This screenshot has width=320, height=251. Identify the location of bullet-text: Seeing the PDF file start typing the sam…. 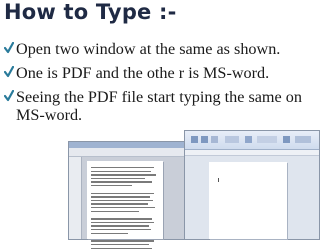
(159, 106).